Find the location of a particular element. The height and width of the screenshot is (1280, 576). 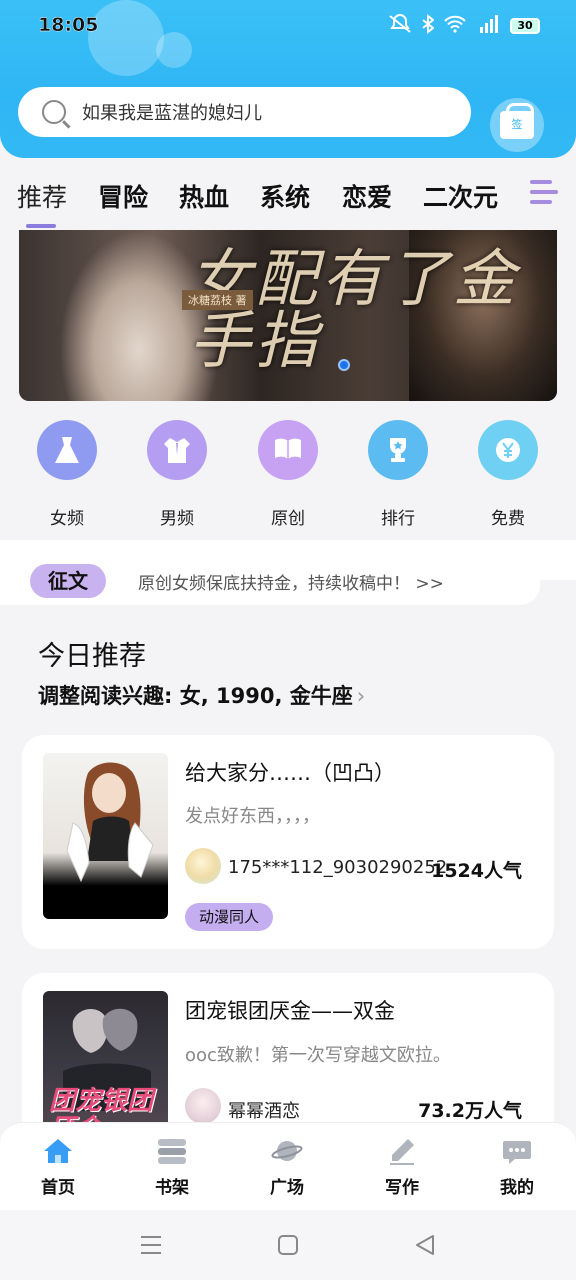

channel-grid: 女频 男频 原创 排行 免费 is located at coordinates (288, 478).